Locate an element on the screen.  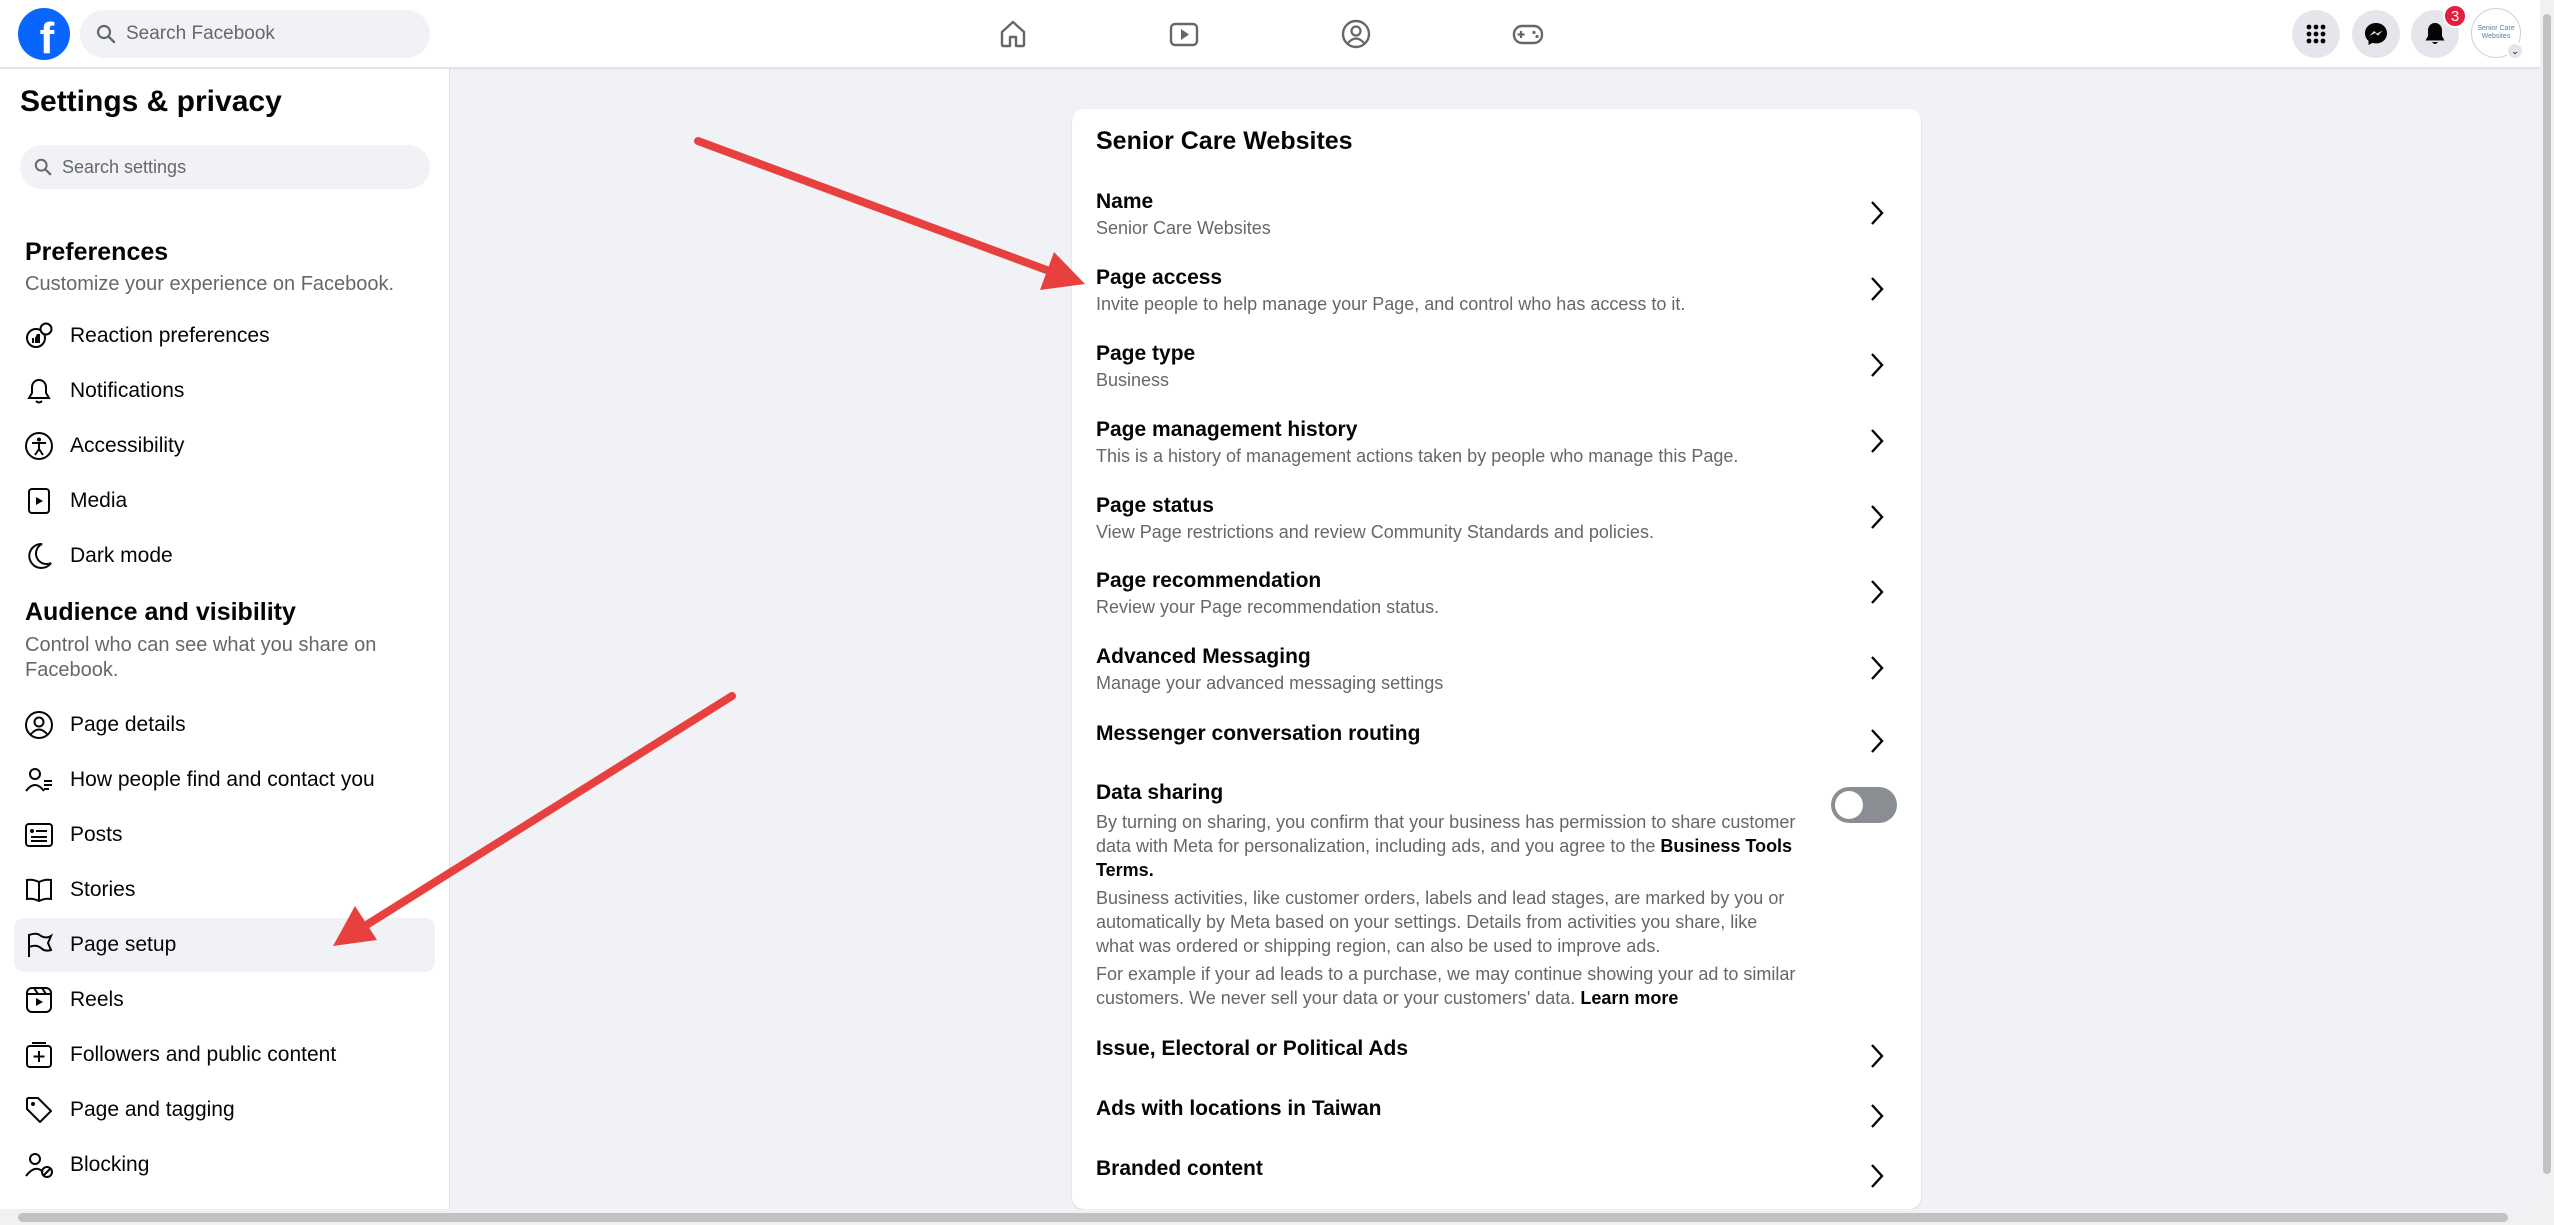
search-facebook-input: Search Facebook is located at coordinates (255, 34).